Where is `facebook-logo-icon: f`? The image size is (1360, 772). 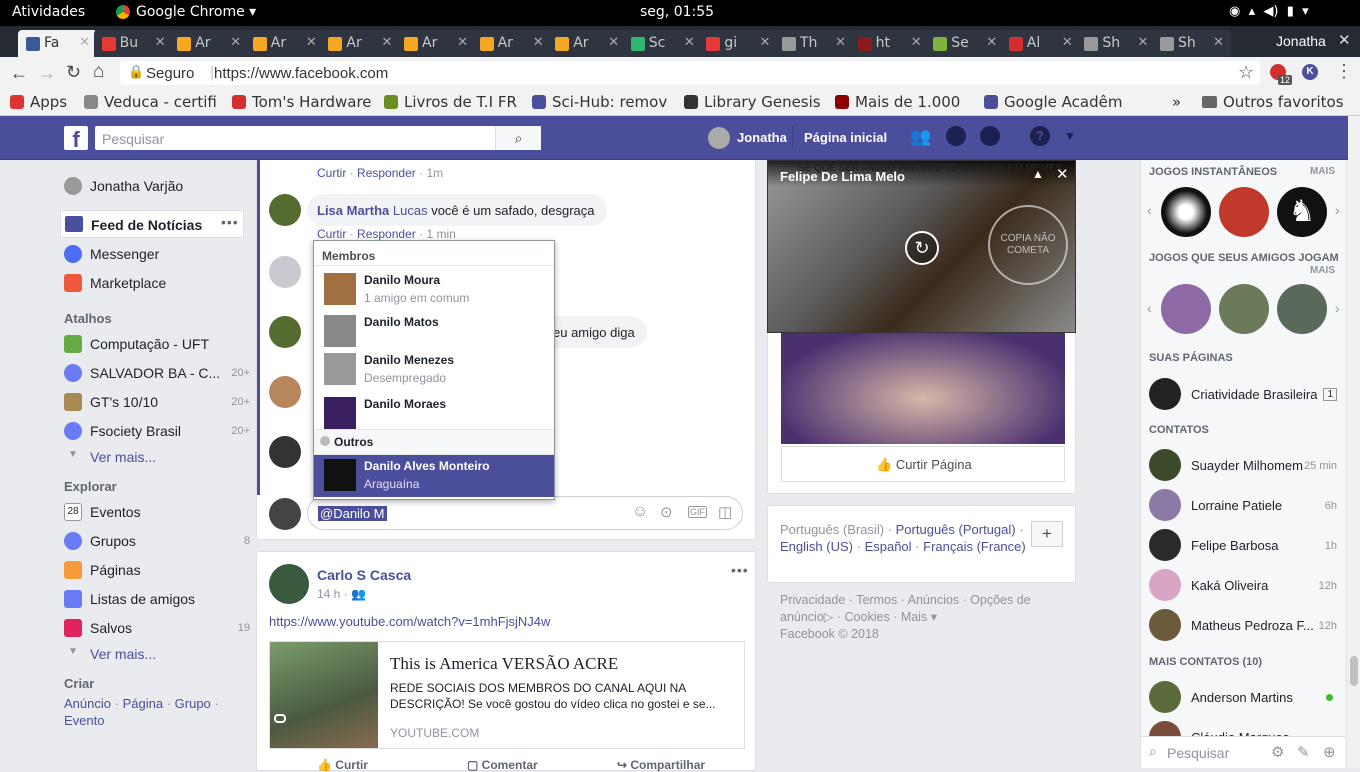 facebook-logo-icon: f is located at coordinates (76, 139).